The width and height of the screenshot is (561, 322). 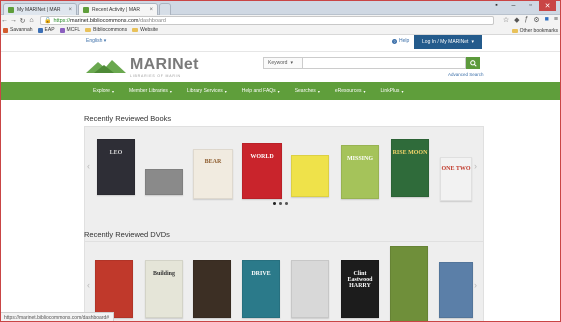 What do you see at coordinates (530, 5) in the screenshot?
I see `maximize-icon: ▫` at bounding box center [530, 5].